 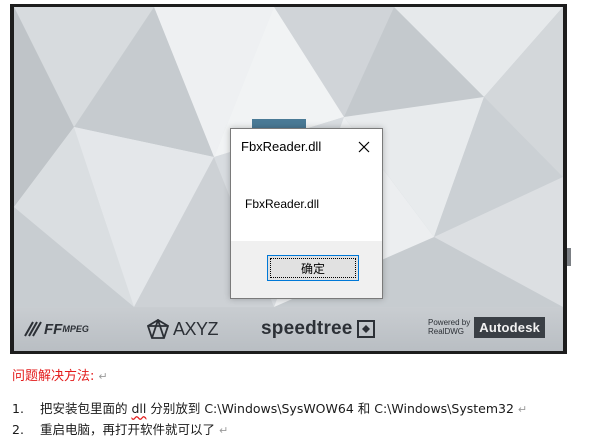 What do you see at coordinates (510, 327) in the screenshot?
I see `autodesk-wordmark: Autodesk` at bounding box center [510, 327].